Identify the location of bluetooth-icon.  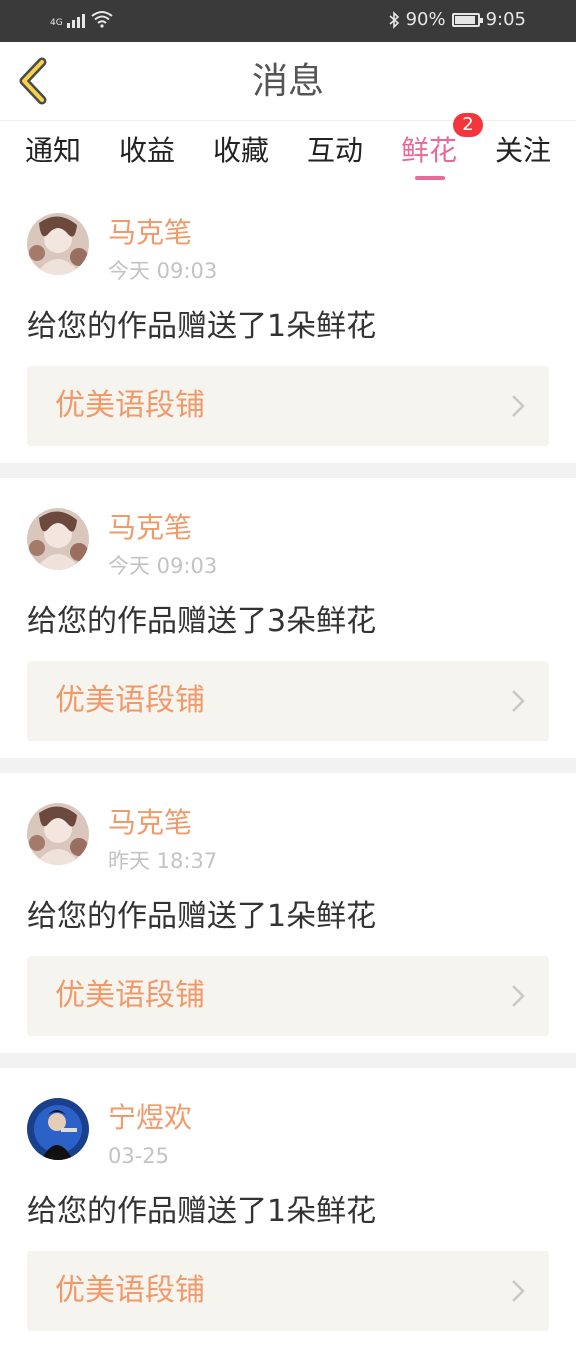
(394, 19).